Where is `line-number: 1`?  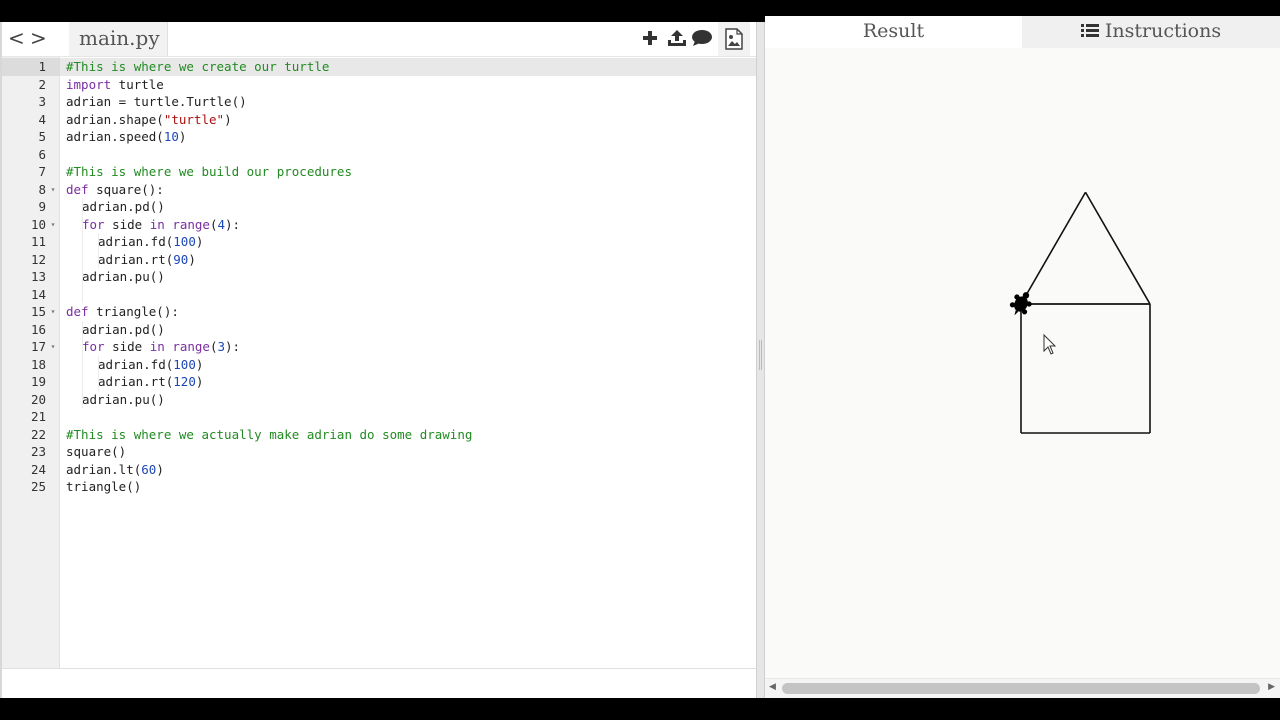 line-number: 1 is located at coordinates (42, 66).